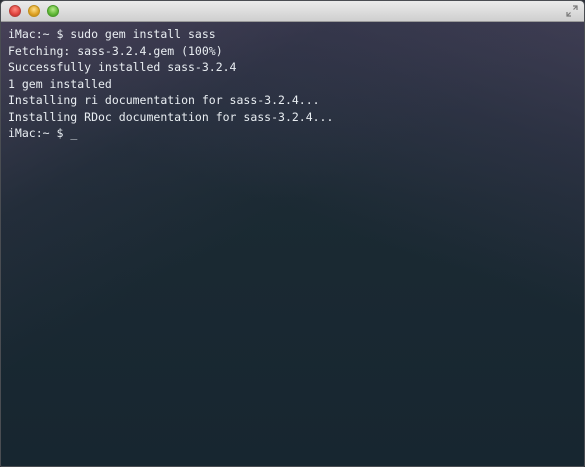  I want to click on fullscreen-icon, so click(572, 11).